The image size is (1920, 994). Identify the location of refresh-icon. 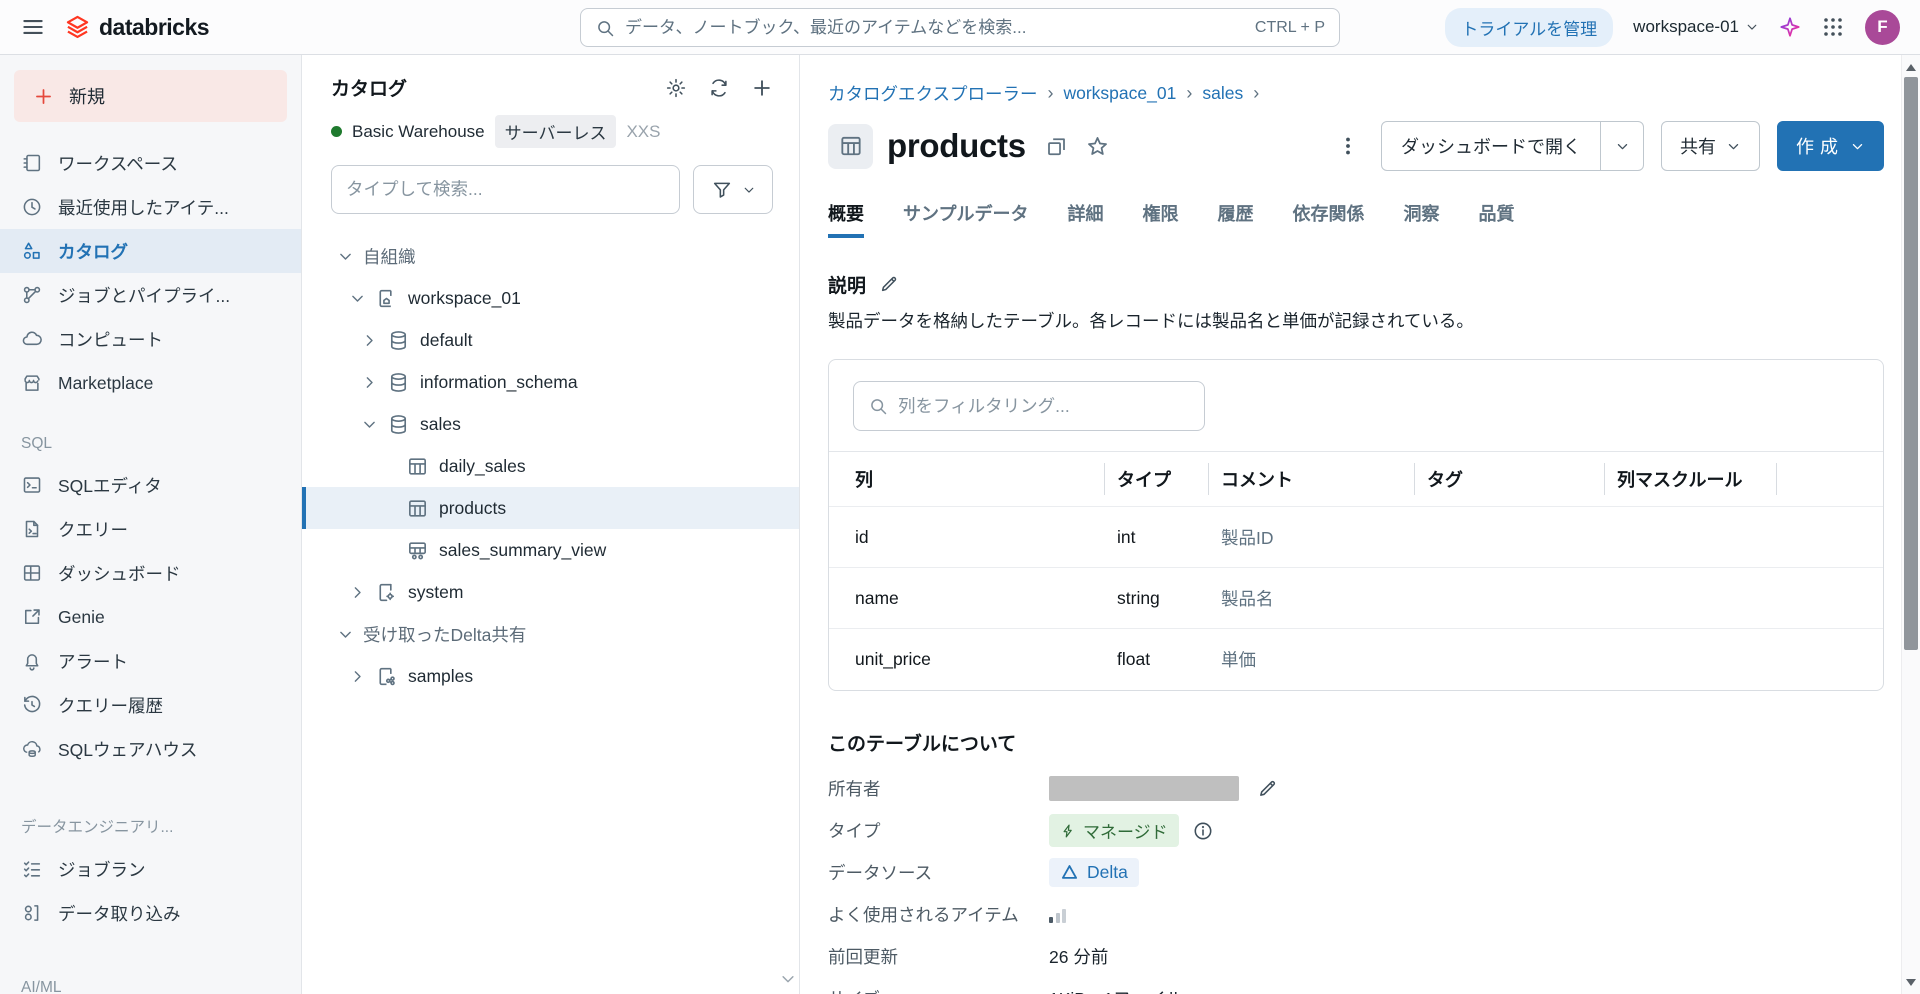
(719, 88).